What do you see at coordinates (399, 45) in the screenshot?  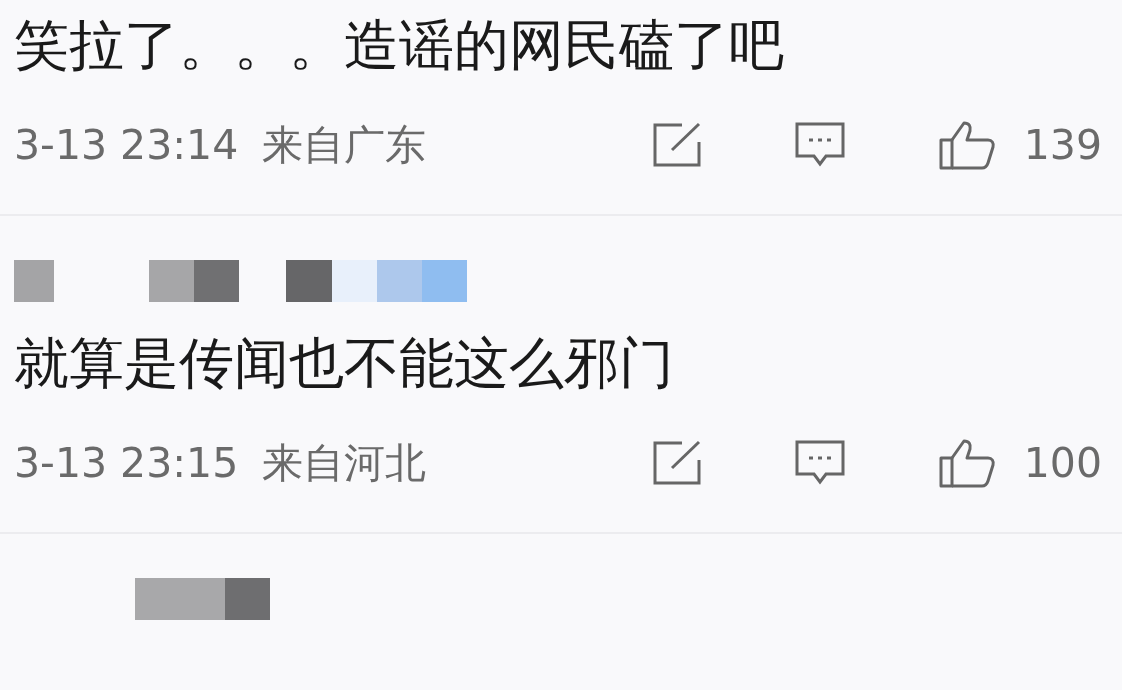 I see `comment-text: 笑拉了。。。造谣的网民磕了吧` at bounding box center [399, 45].